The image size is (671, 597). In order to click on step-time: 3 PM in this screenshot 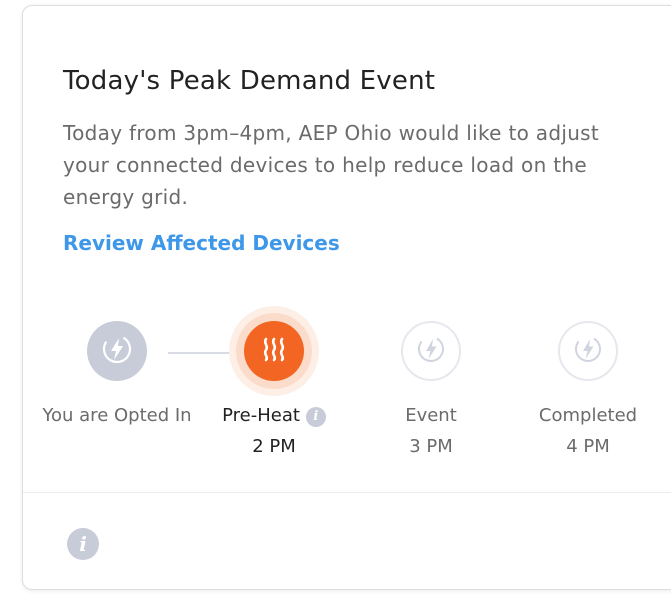, I will do `click(431, 446)`.